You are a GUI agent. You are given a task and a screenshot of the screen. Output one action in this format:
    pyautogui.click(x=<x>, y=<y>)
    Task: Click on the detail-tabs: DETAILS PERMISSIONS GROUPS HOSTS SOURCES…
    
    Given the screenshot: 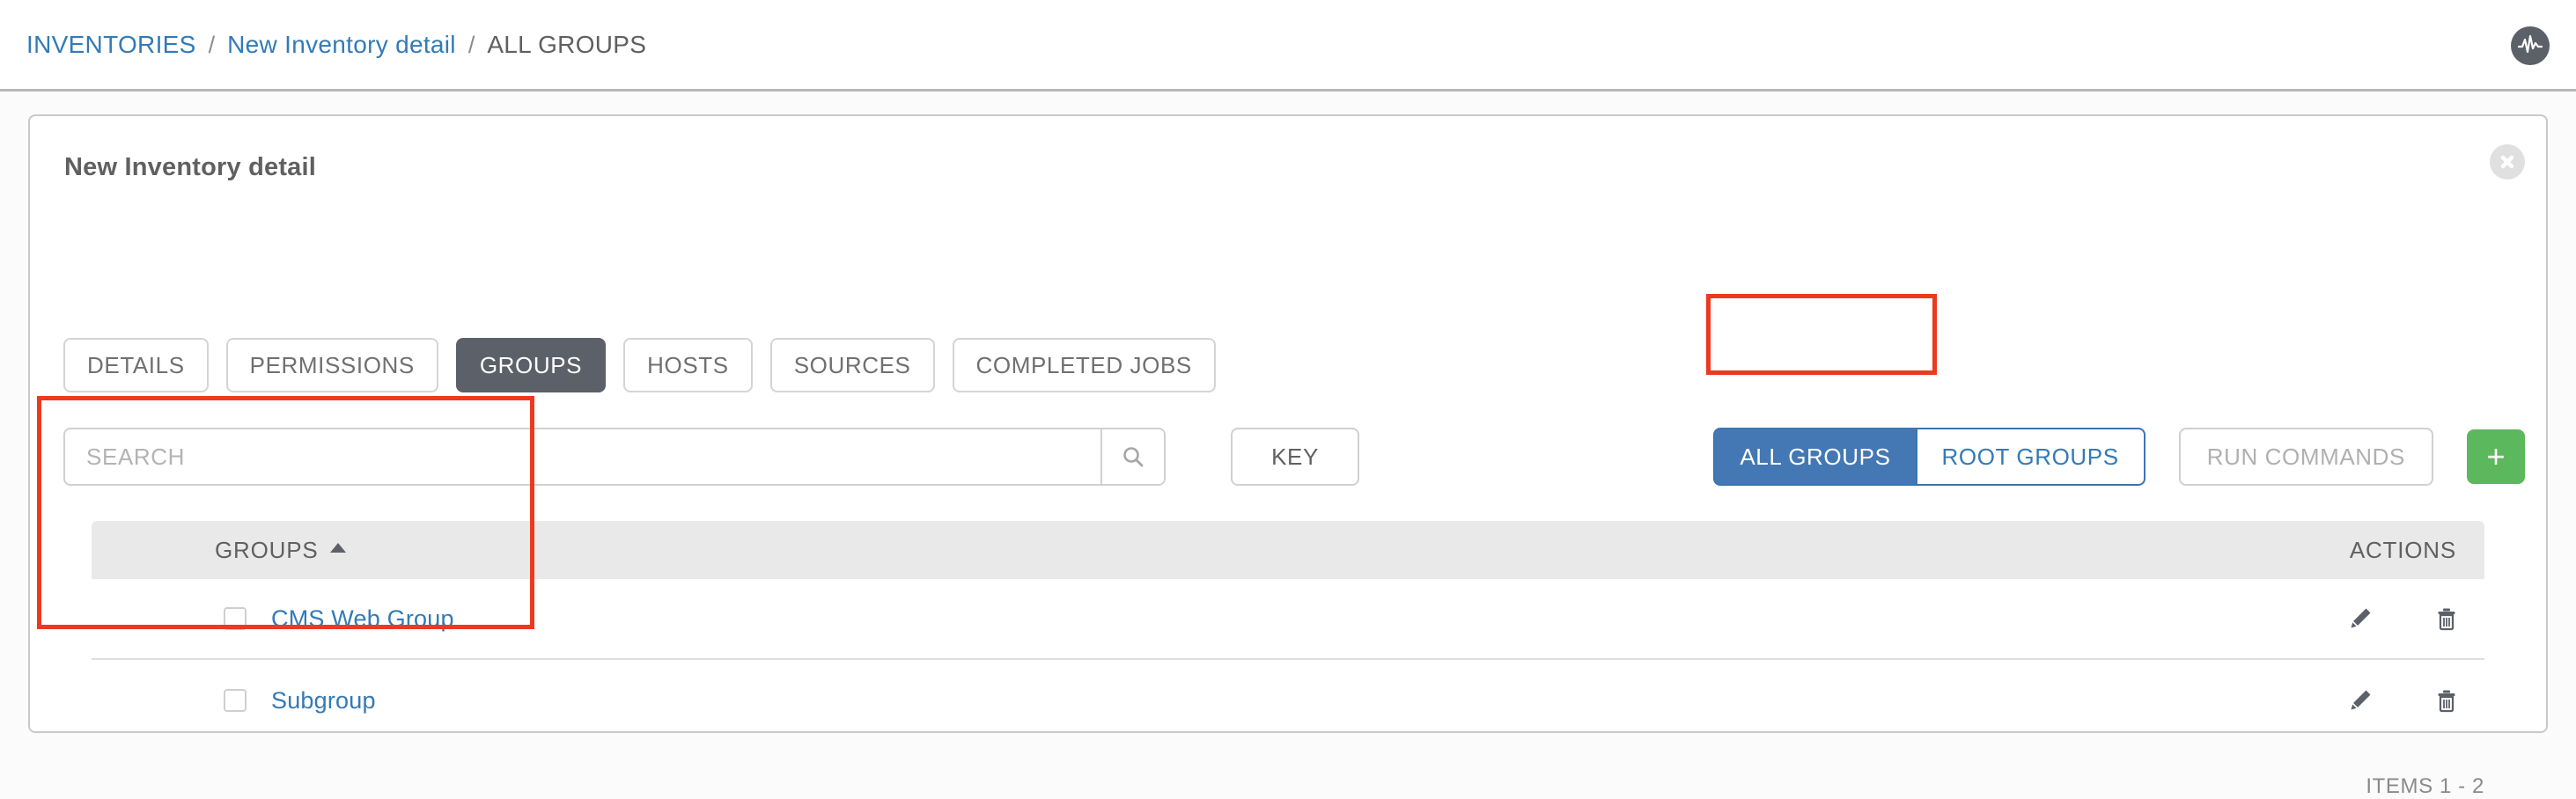 What is the action you would take?
    pyautogui.click(x=639, y=365)
    